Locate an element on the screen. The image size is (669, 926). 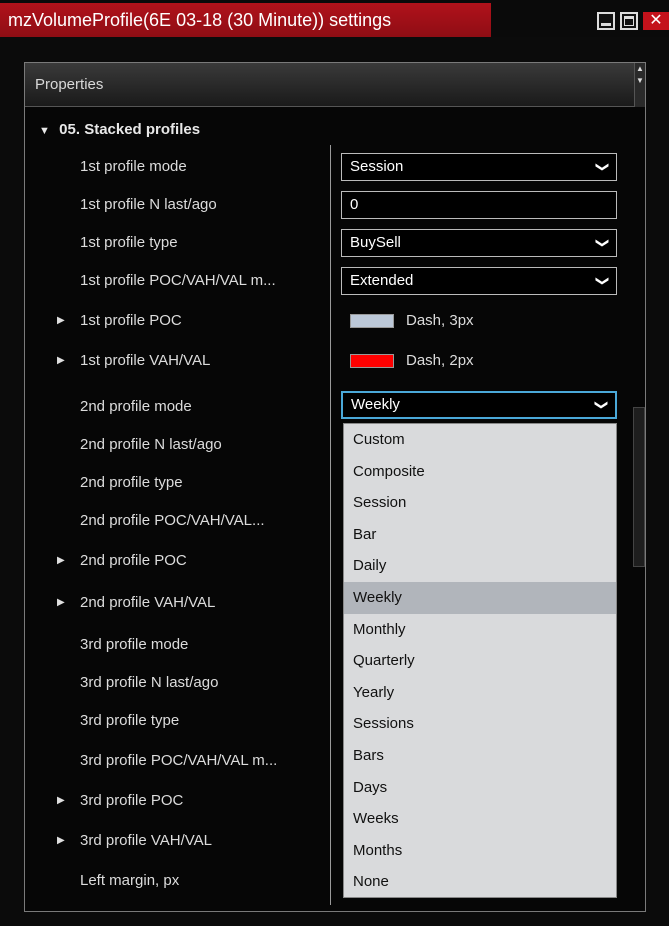
1st-profile-poc-mode-select: Extended ❯ is located at coordinates (479, 281).